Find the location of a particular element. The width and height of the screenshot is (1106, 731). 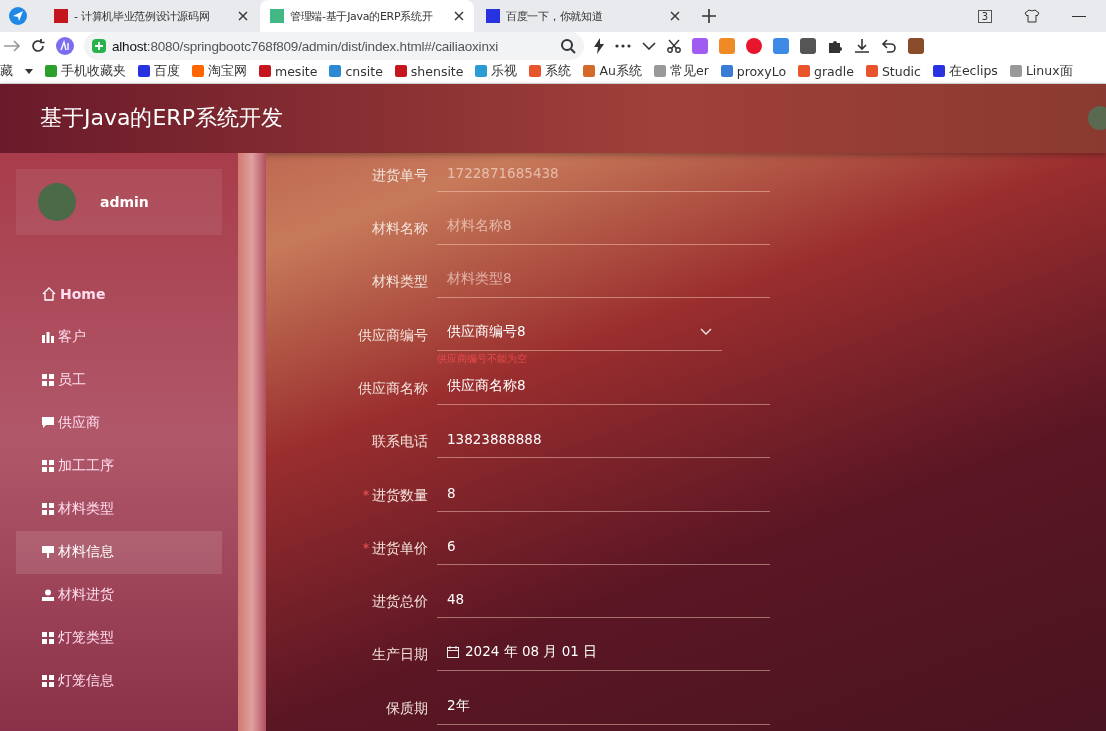

menu-item: 材料进货 is located at coordinates (119, 595).